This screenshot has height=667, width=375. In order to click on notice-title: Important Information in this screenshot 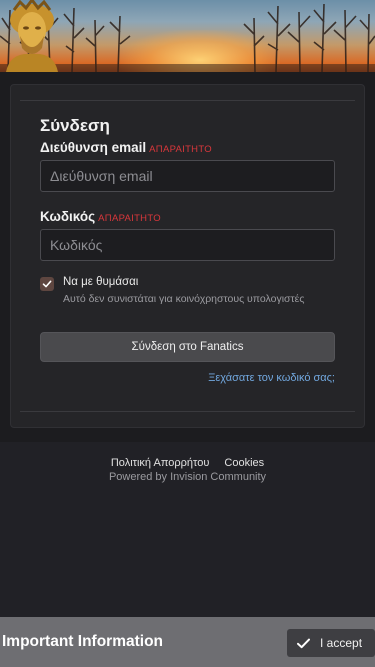, I will do `click(83, 641)`.